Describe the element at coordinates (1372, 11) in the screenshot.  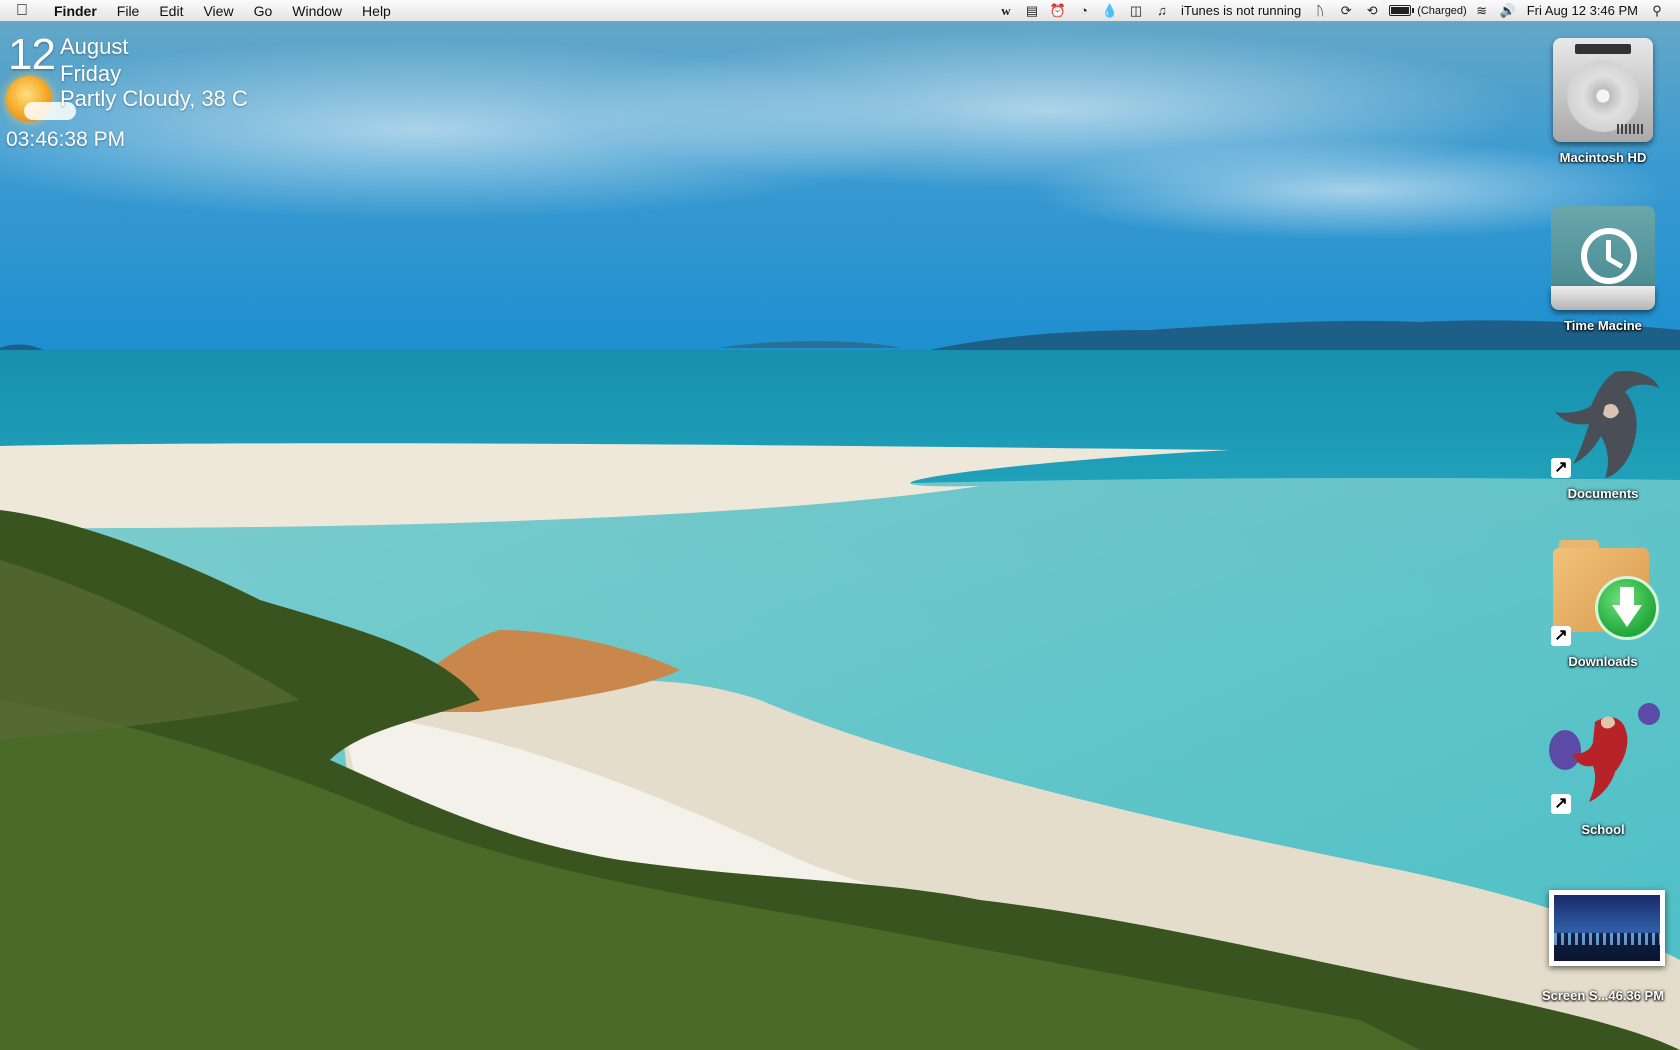
I see `time-machine-icon: ⟲` at that location.